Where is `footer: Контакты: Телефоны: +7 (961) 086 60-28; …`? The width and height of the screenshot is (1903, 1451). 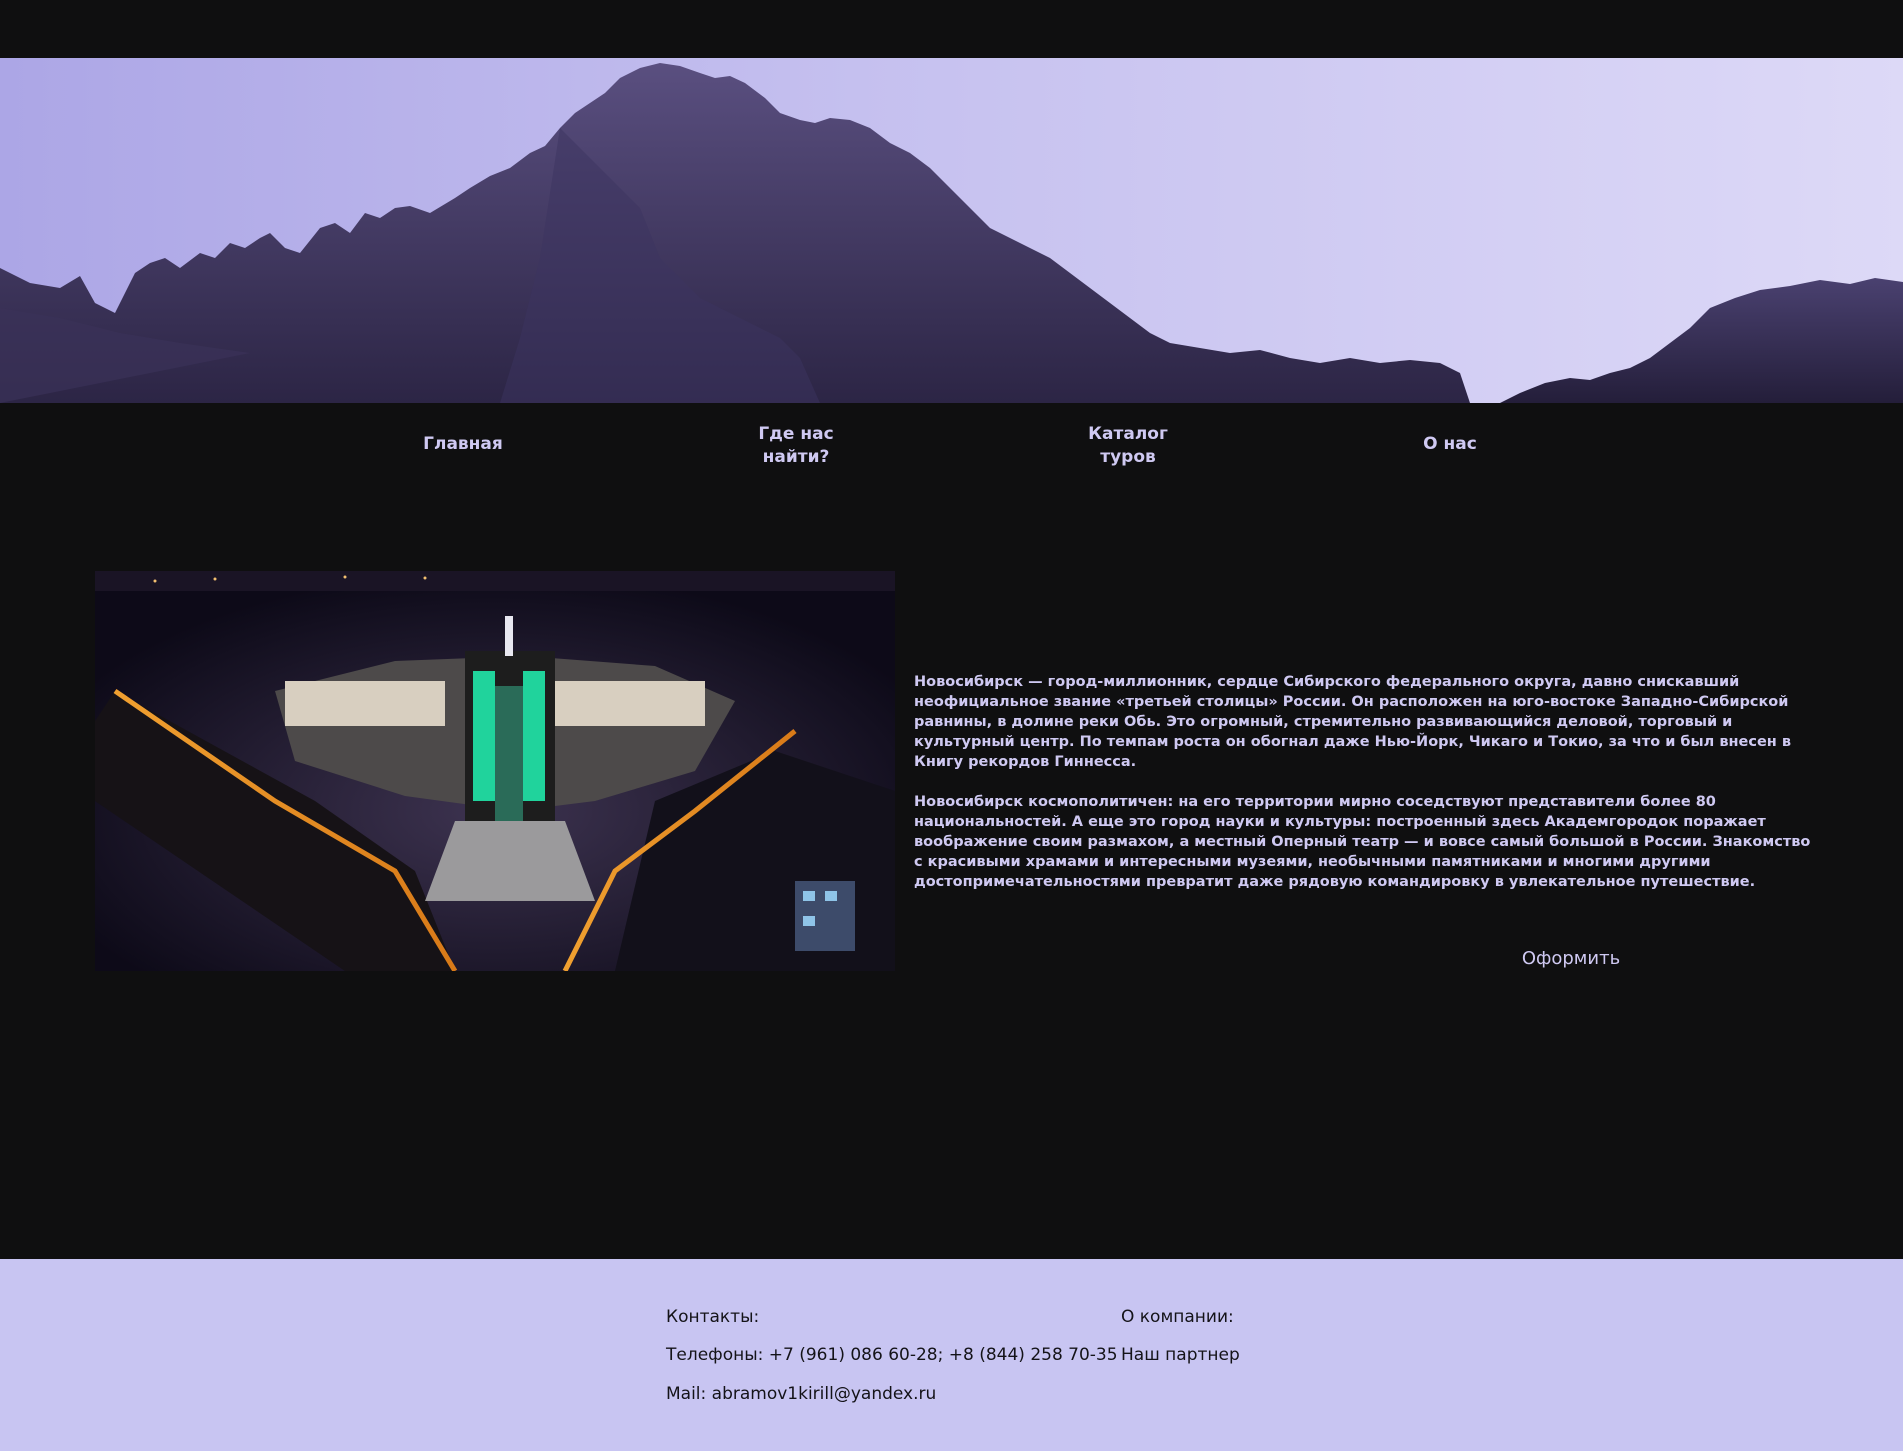
footer: Контакты: Телефоны: +7 (961) 086 60-28; … is located at coordinates (951, 1355).